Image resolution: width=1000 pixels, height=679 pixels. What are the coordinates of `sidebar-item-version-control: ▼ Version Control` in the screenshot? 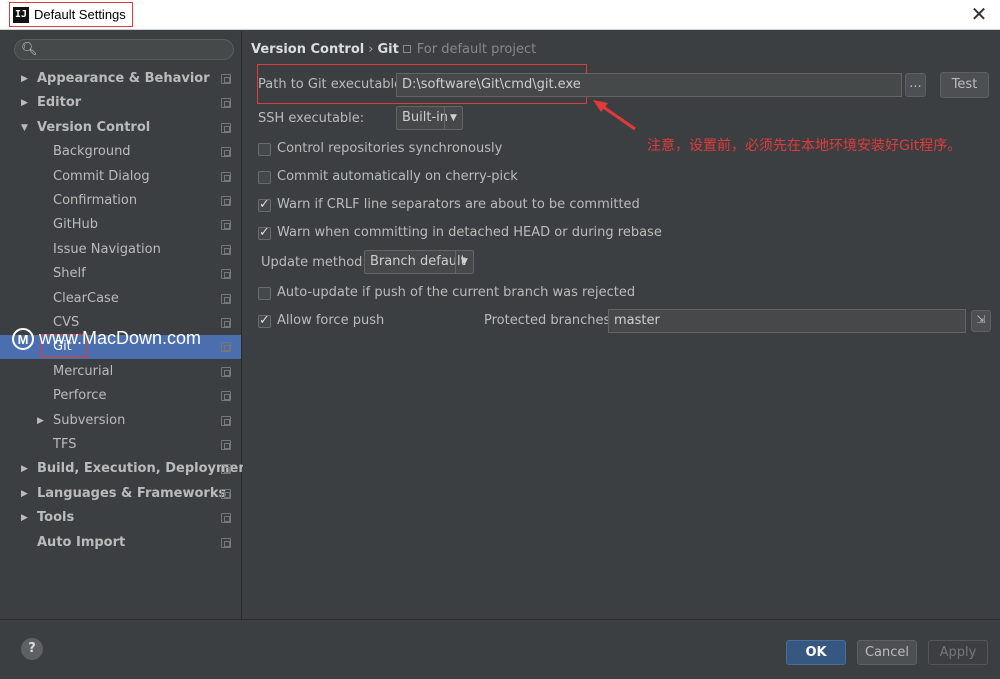 It's located at (120, 128).